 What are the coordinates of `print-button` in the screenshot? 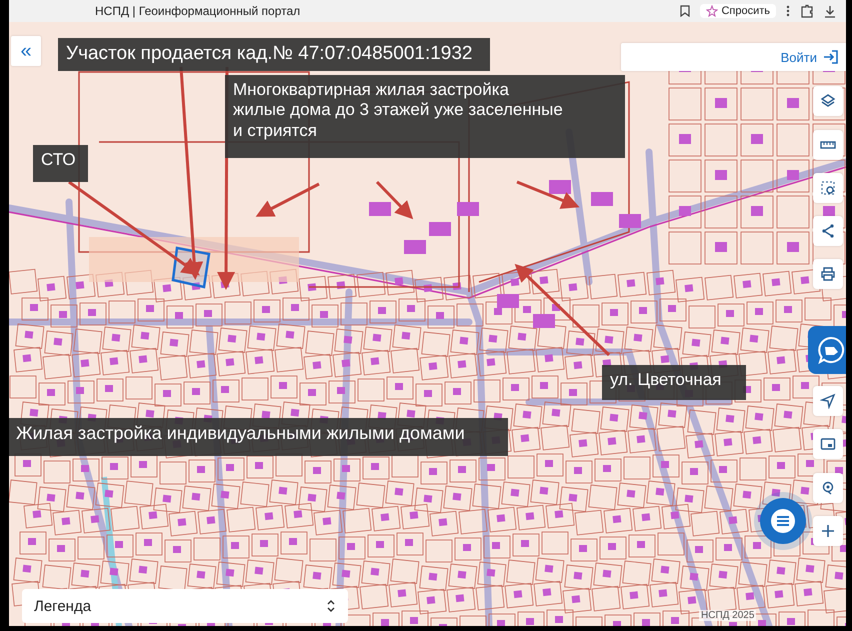 It's located at (828, 274).